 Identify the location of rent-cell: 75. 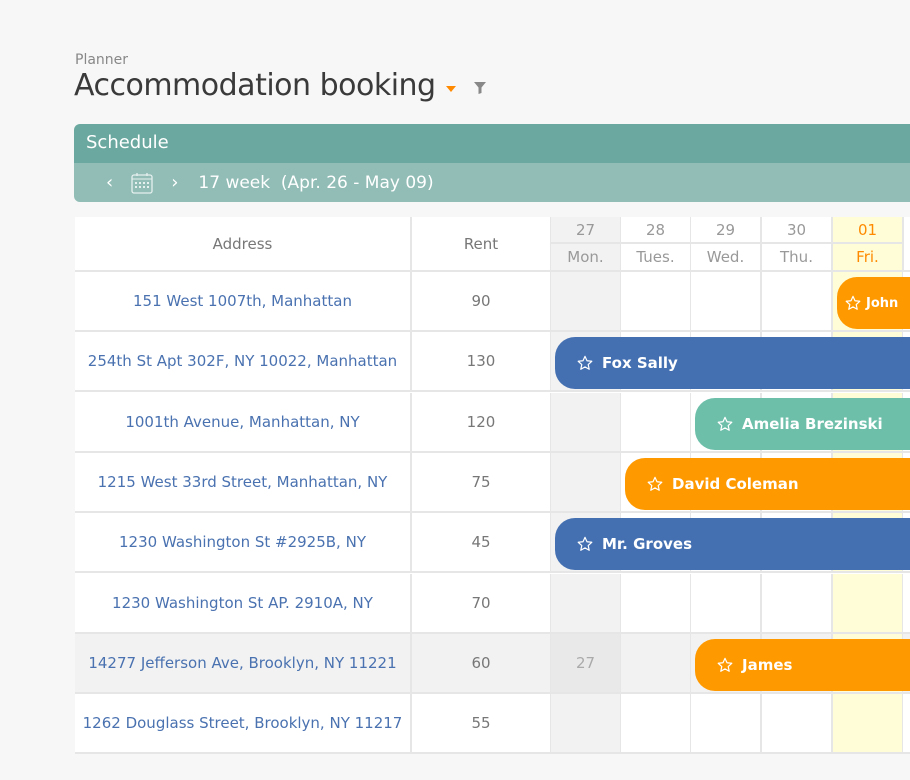
(482, 482).